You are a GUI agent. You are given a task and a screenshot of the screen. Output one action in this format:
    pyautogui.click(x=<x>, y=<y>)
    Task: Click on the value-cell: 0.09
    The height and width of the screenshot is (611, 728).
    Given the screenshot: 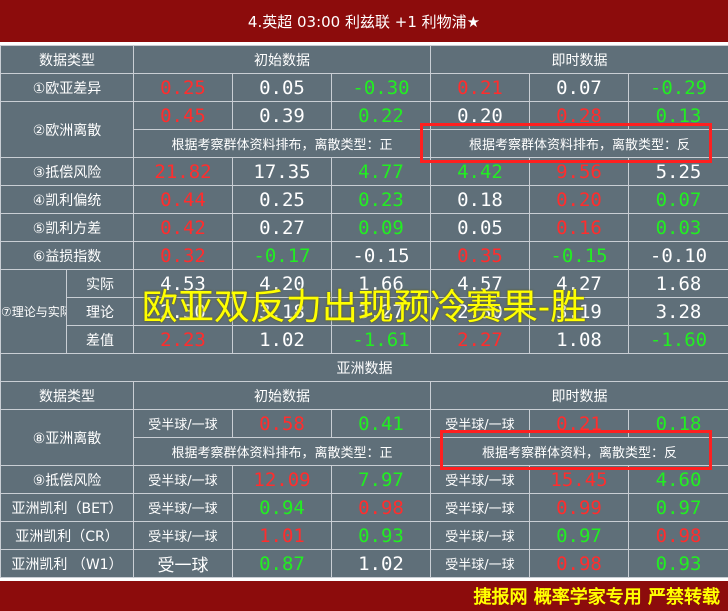 What is the action you would take?
    pyautogui.click(x=381, y=227)
    